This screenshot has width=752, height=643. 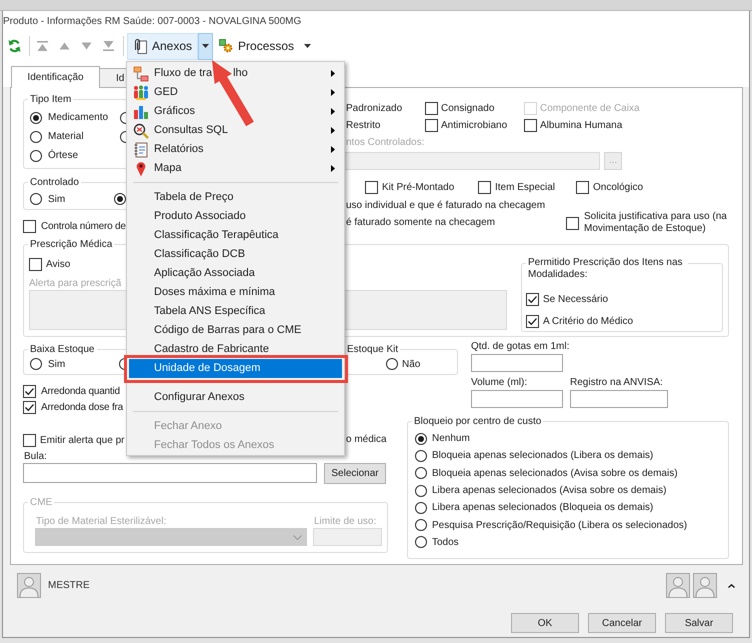 What do you see at coordinates (446, 206) in the screenshot?
I see `option-label: uso individual e que é faturado na checagem` at bounding box center [446, 206].